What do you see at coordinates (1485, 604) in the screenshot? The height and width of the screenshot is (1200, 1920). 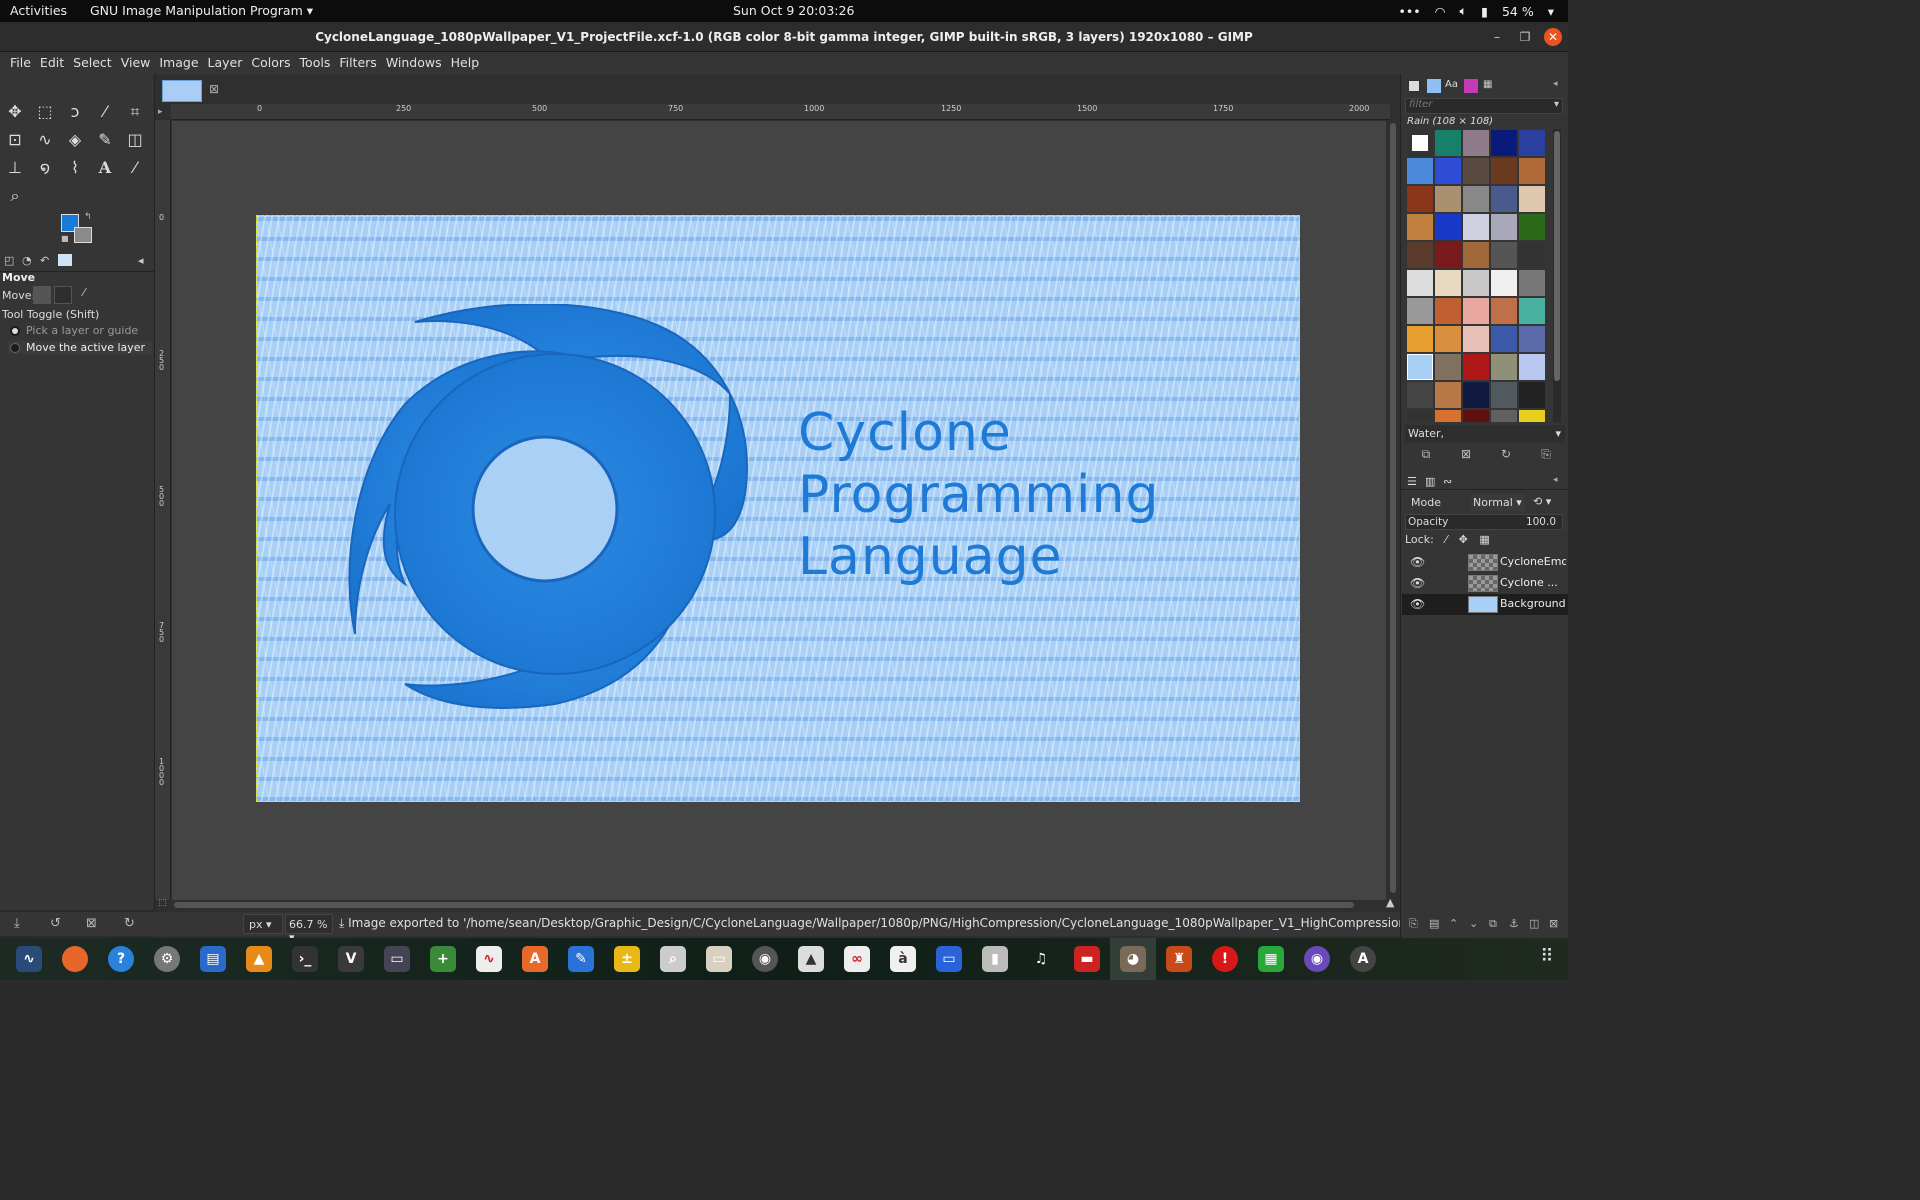 I see `layer-item-active: 👁︎ Background` at bounding box center [1485, 604].